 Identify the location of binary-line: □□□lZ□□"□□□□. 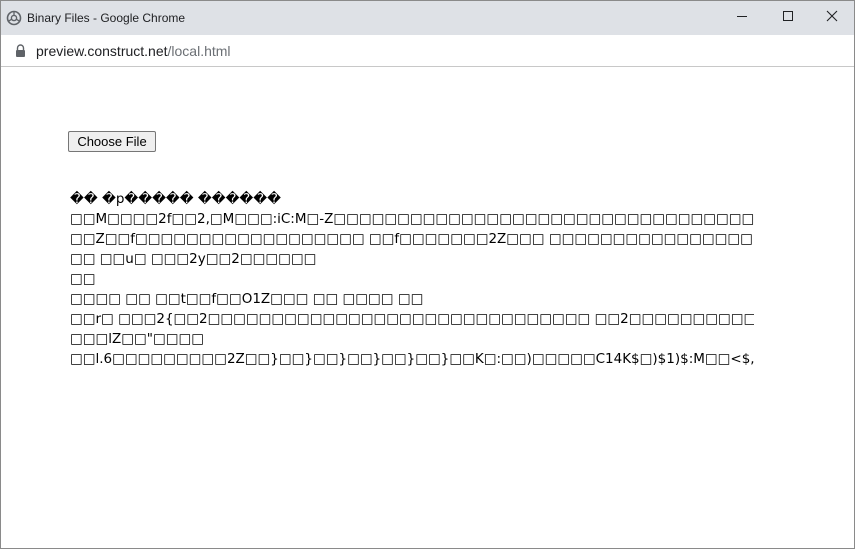
(137, 339).